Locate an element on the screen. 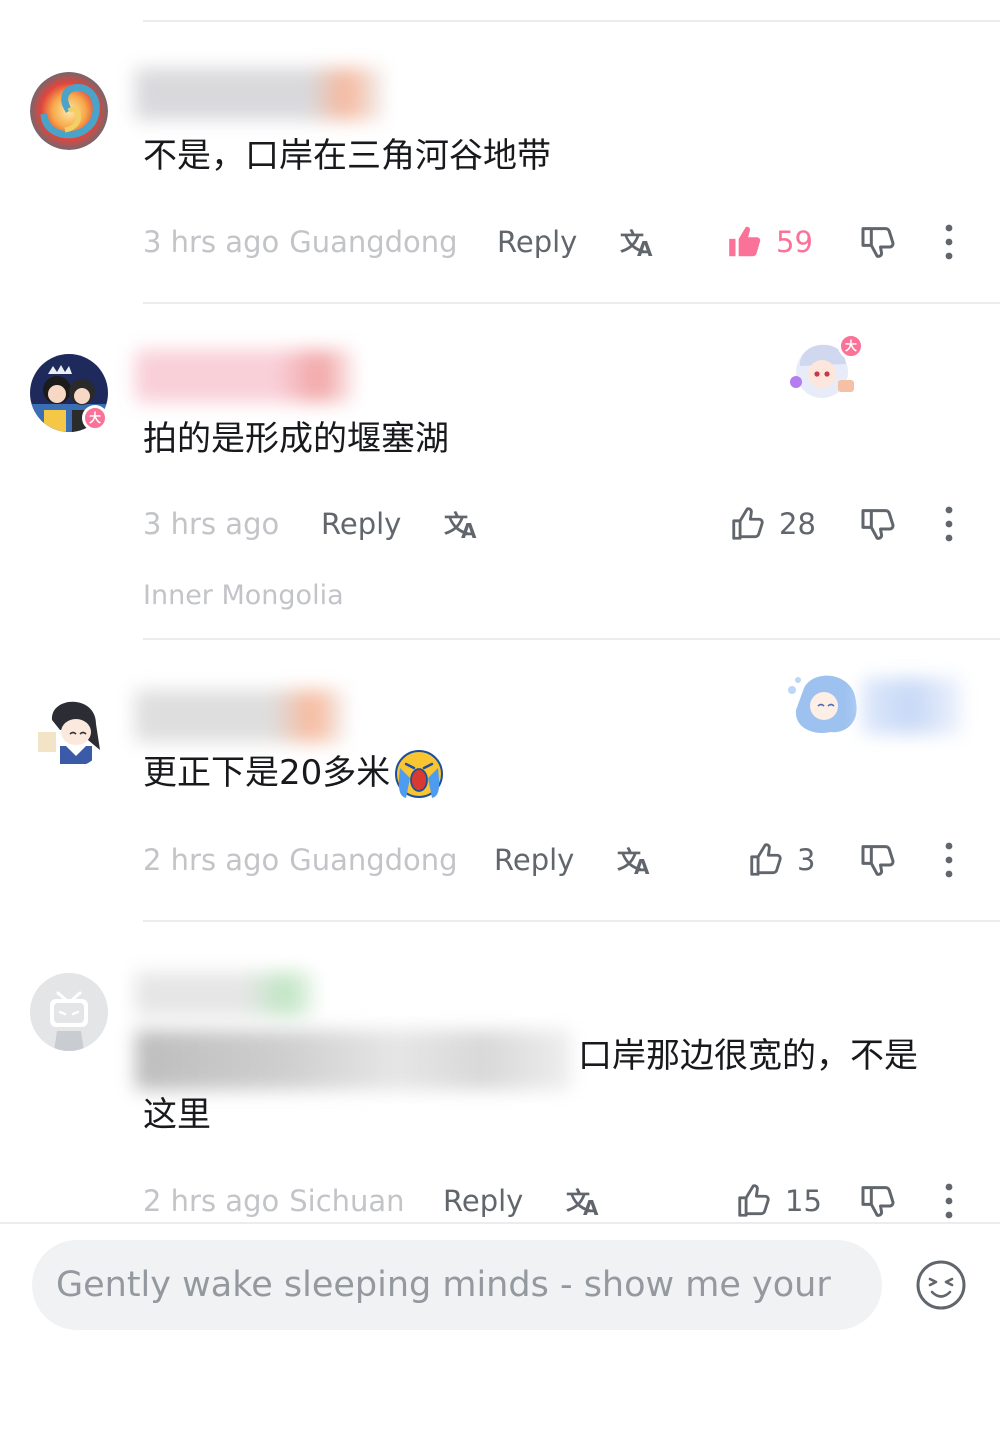  emoji-icon is located at coordinates (941, 1285).